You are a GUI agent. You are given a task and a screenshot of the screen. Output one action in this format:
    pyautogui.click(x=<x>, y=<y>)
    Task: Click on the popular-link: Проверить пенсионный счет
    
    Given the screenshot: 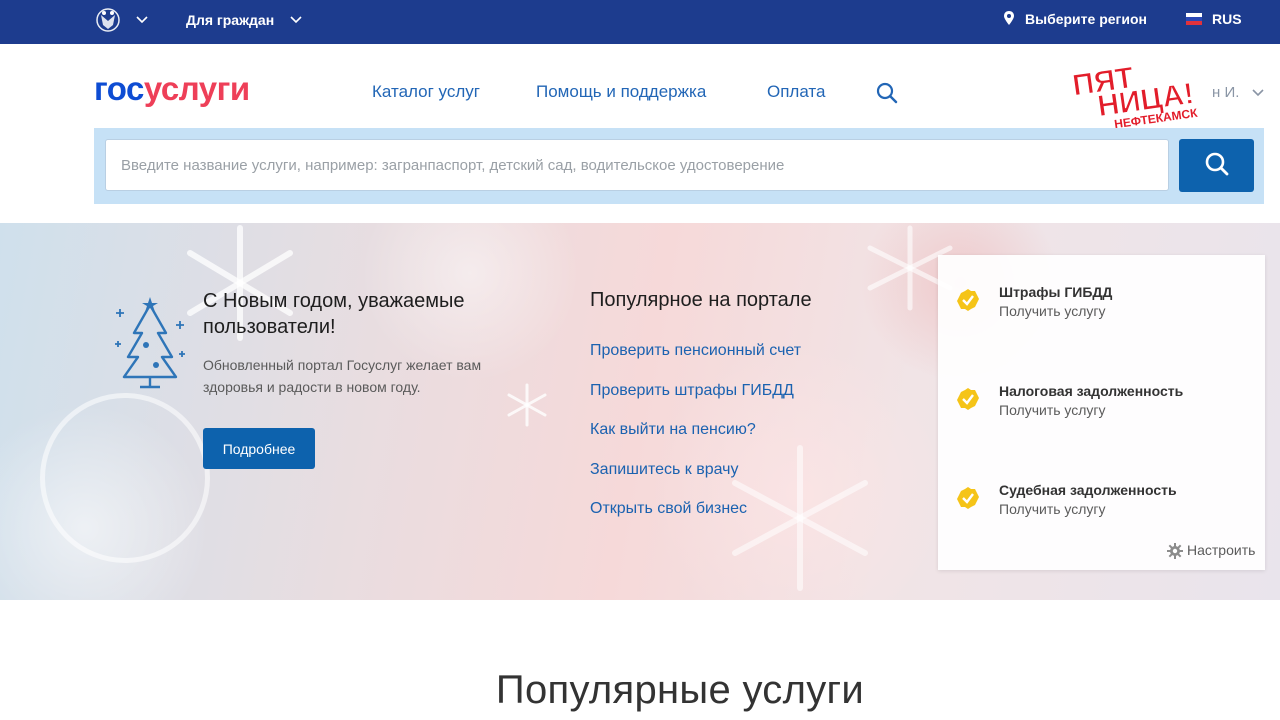 What is the action you would take?
    pyautogui.click(x=695, y=351)
    